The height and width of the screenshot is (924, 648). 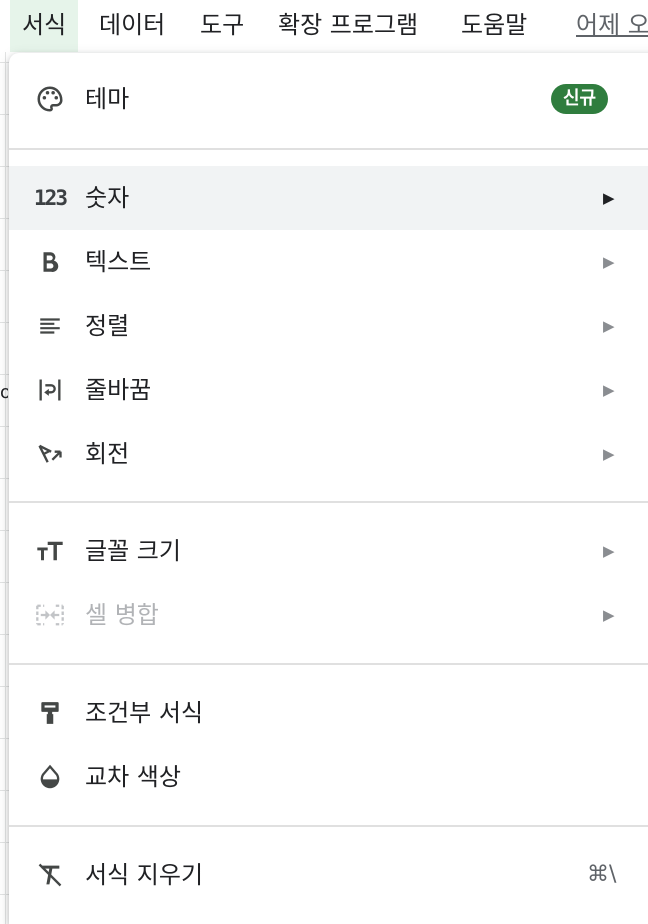 What do you see at coordinates (222, 26) in the screenshot?
I see `menu-tools: 도구` at bounding box center [222, 26].